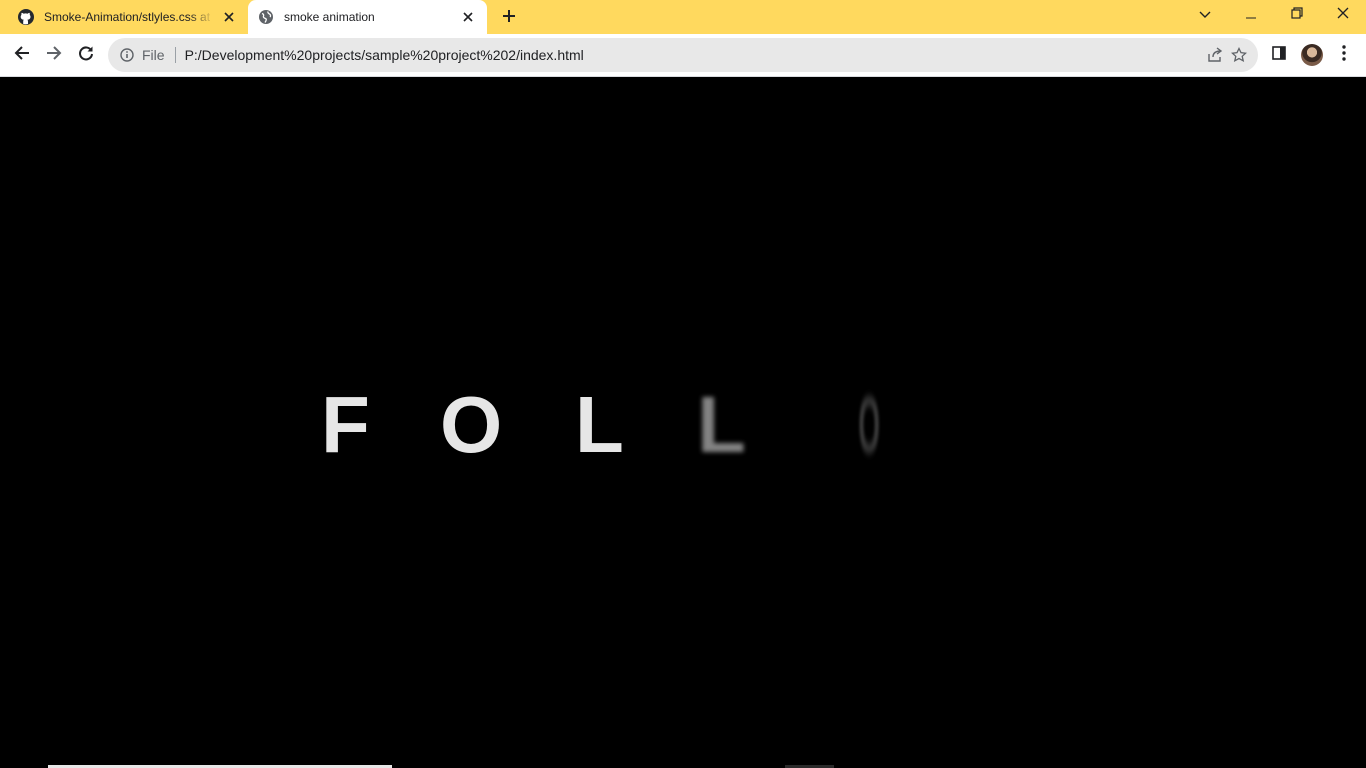 This screenshot has height=768, width=1366. I want to click on restore-icon, so click(1297, 15).